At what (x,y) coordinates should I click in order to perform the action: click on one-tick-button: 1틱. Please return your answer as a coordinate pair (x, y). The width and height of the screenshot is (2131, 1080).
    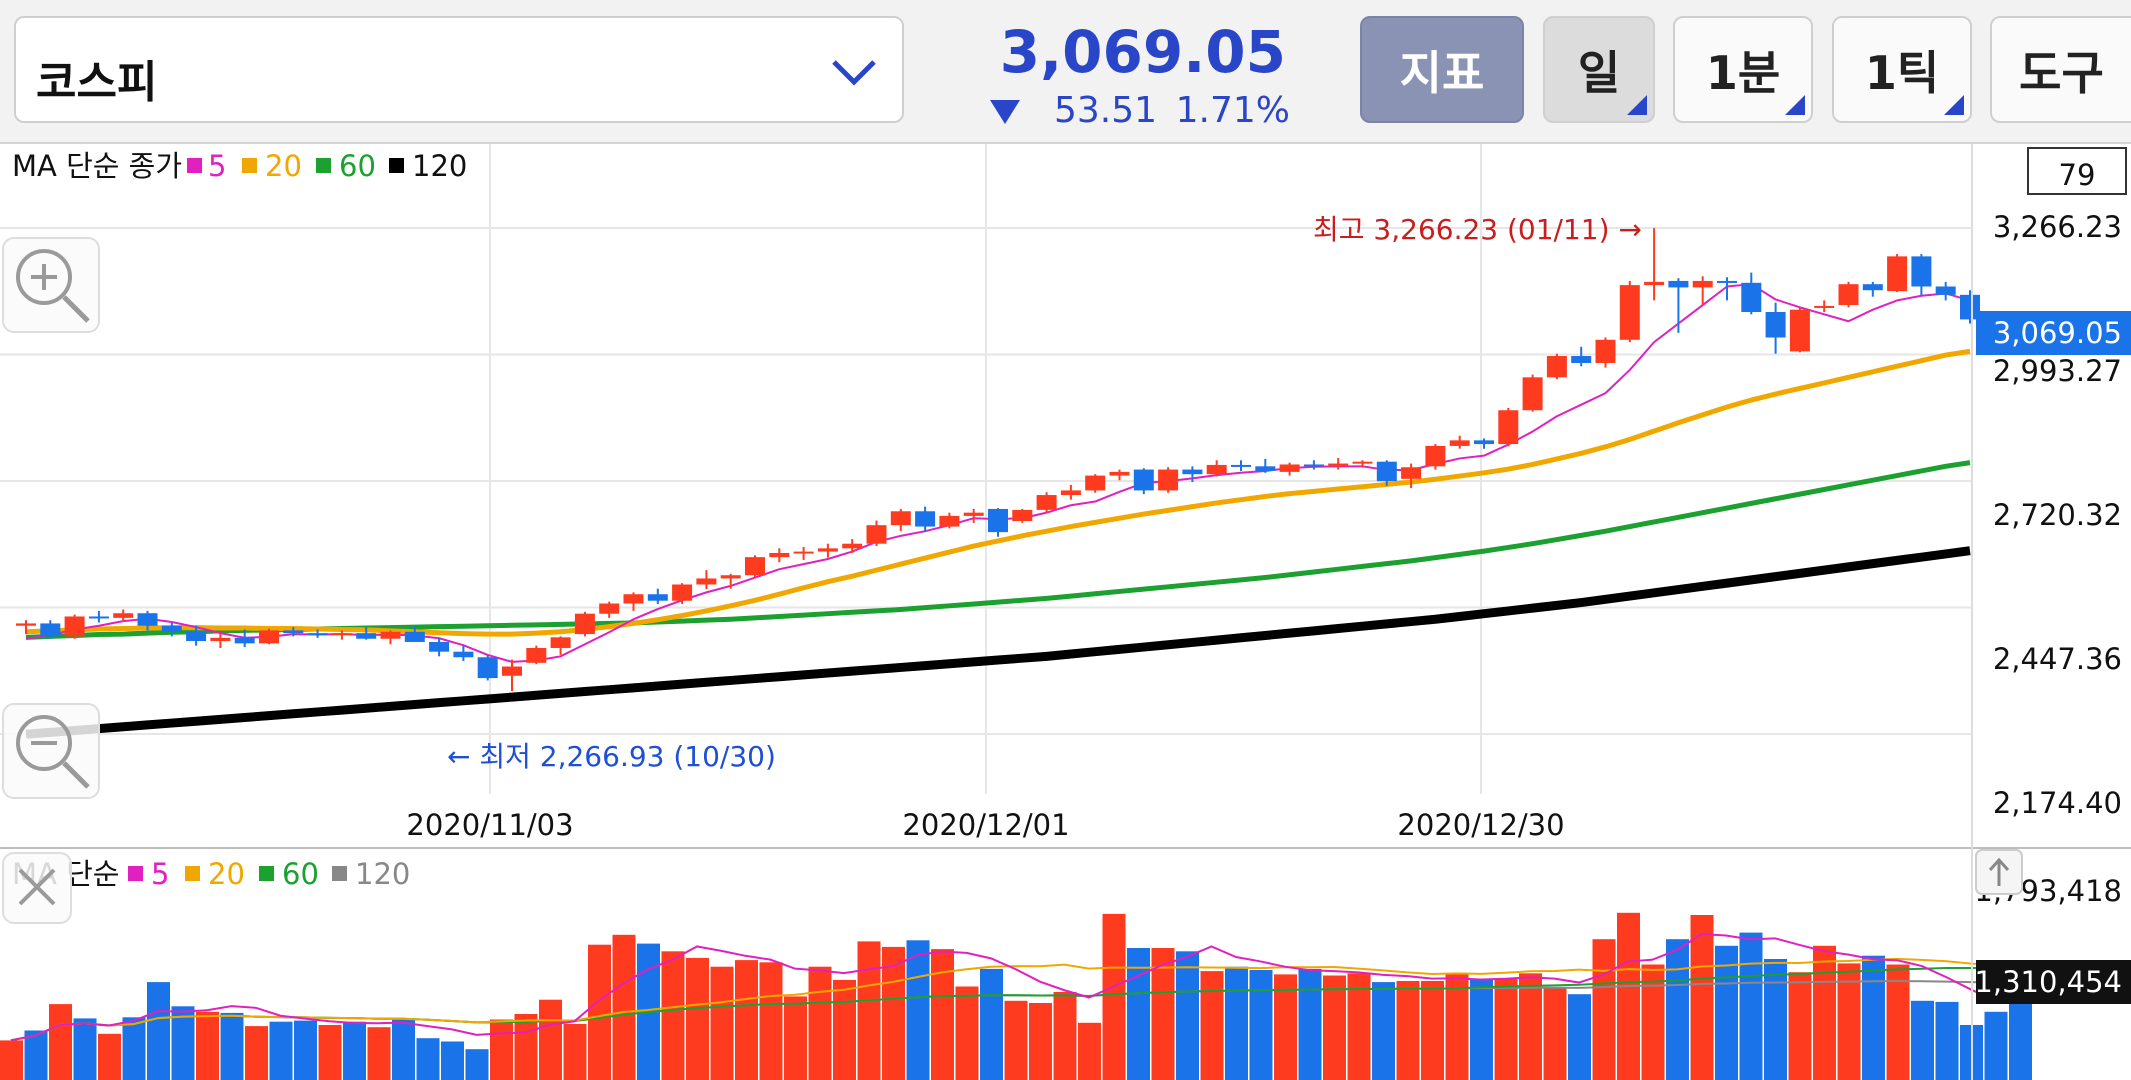
    Looking at the image, I should click on (1902, 69).